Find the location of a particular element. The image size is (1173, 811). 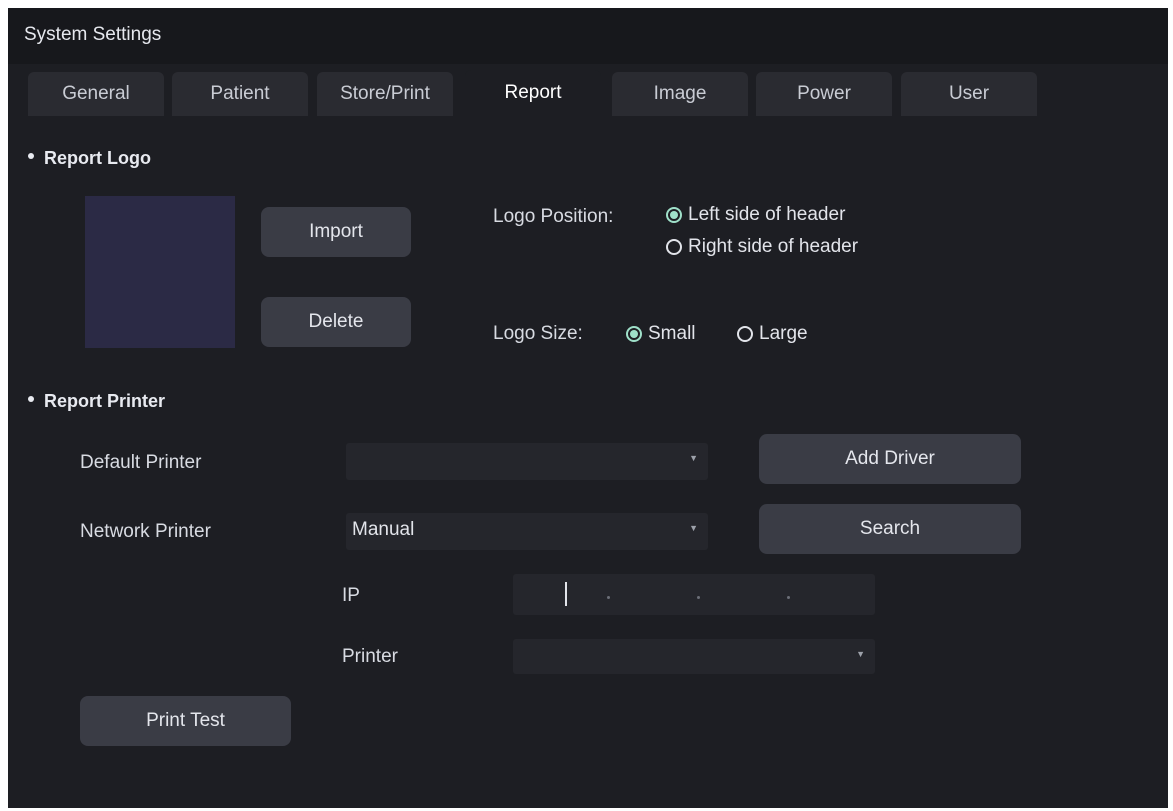

logo-preview is located at coordinates (160, 272).